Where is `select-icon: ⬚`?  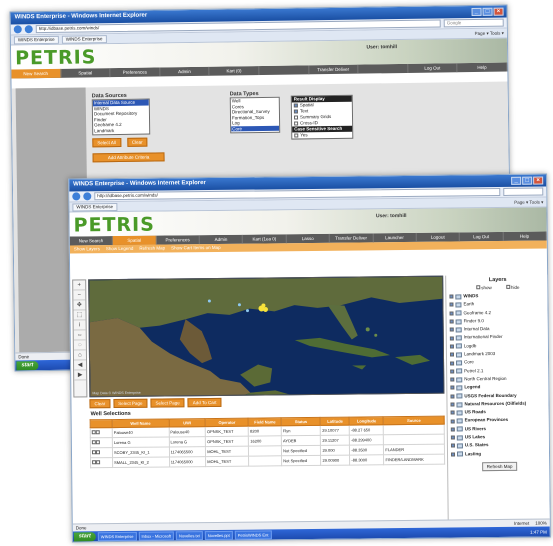
select-icon: ⬚ is located at coordinates (79, 315).